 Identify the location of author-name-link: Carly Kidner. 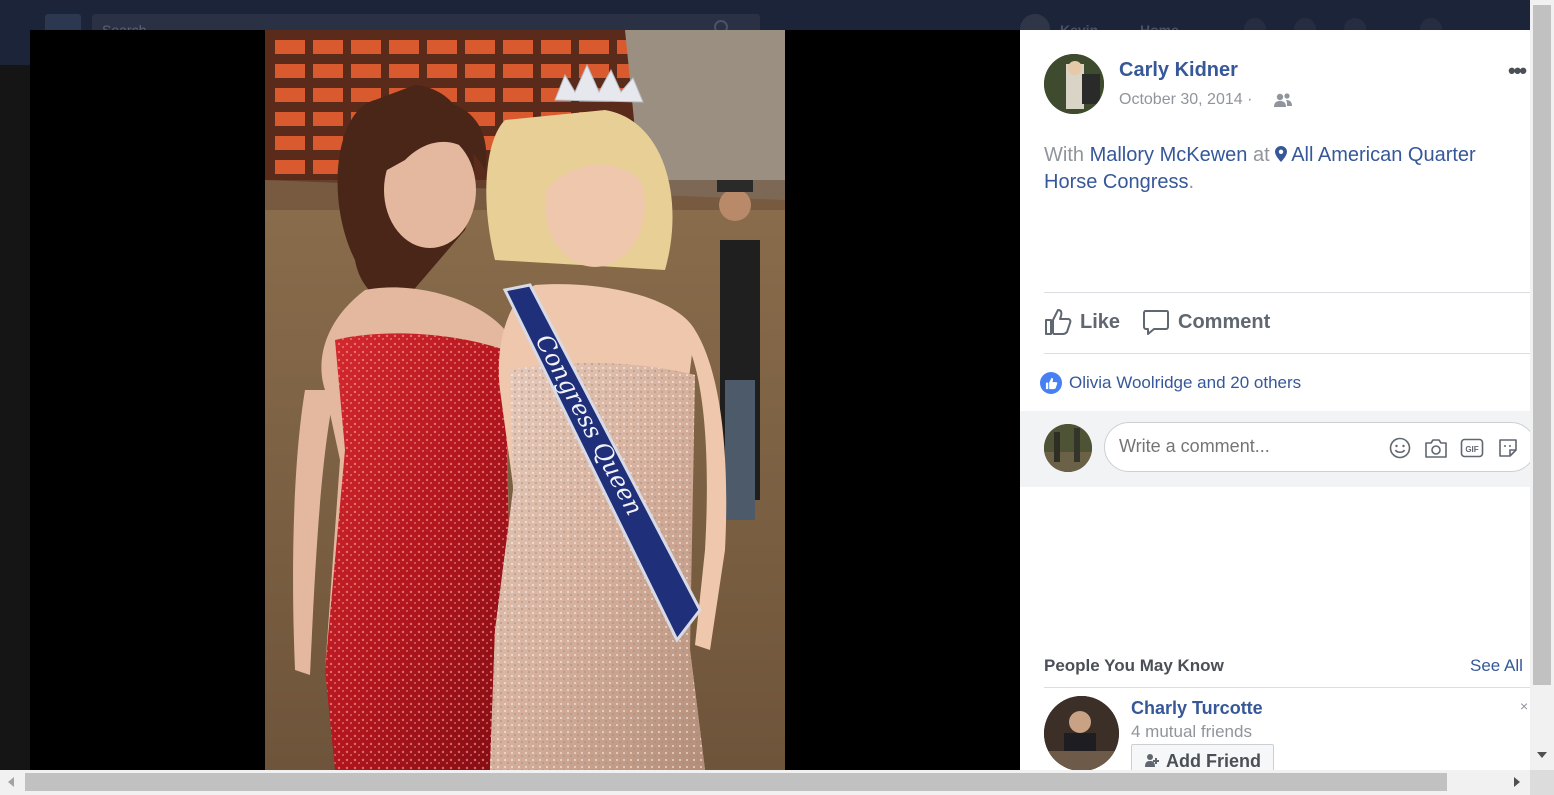
(1178, 70).